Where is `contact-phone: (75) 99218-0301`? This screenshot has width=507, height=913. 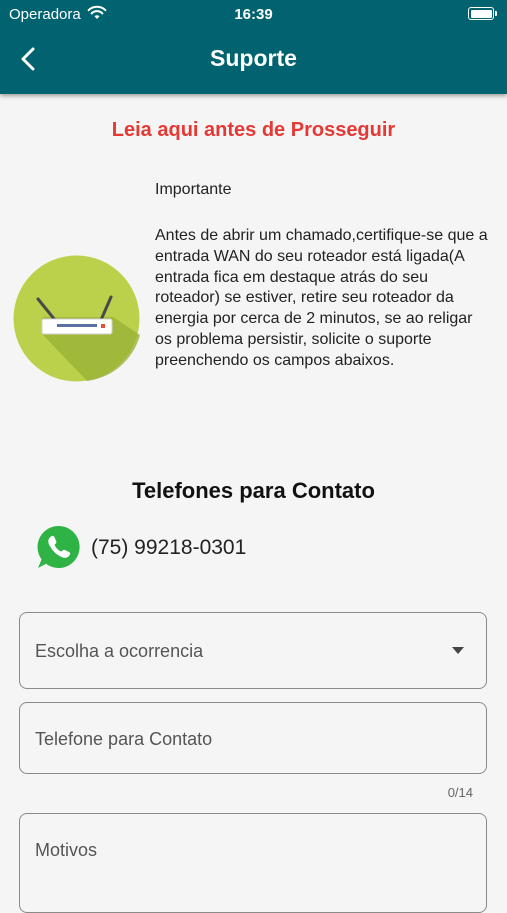 contact-phone: (75) 99218-0301 is located at coordinates (168, 548).